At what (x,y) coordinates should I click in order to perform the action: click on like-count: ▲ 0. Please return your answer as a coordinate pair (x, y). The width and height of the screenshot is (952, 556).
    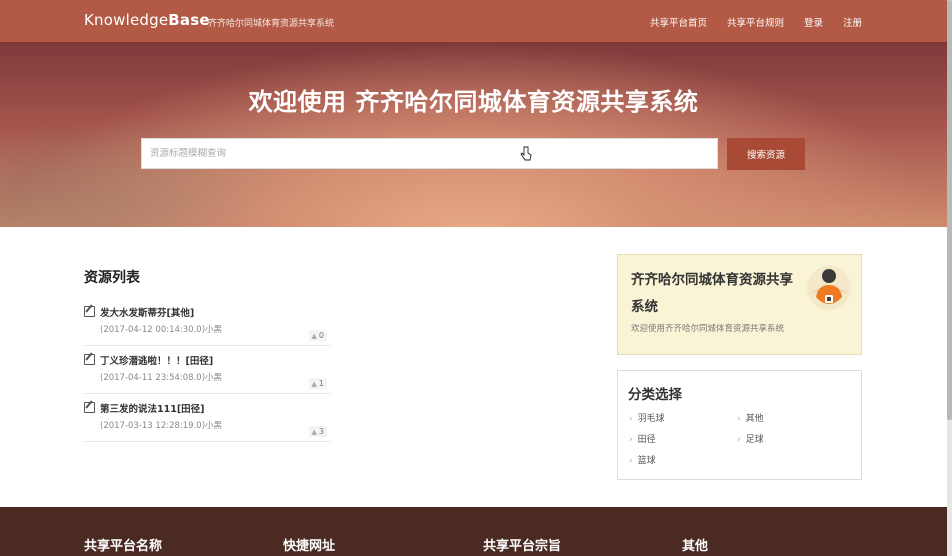
    Looking at the image, I should click on (317, 335).